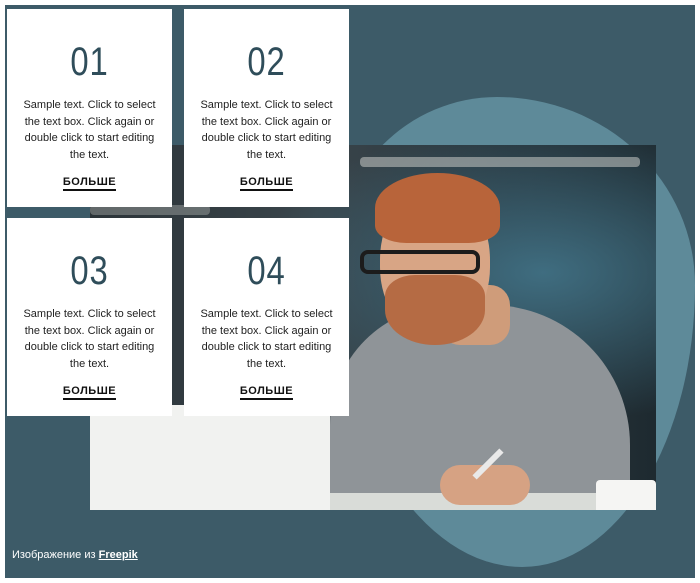 The width and height of the screenshot is (700, 583). I want to click on card-number: 03, so click(89, 271).